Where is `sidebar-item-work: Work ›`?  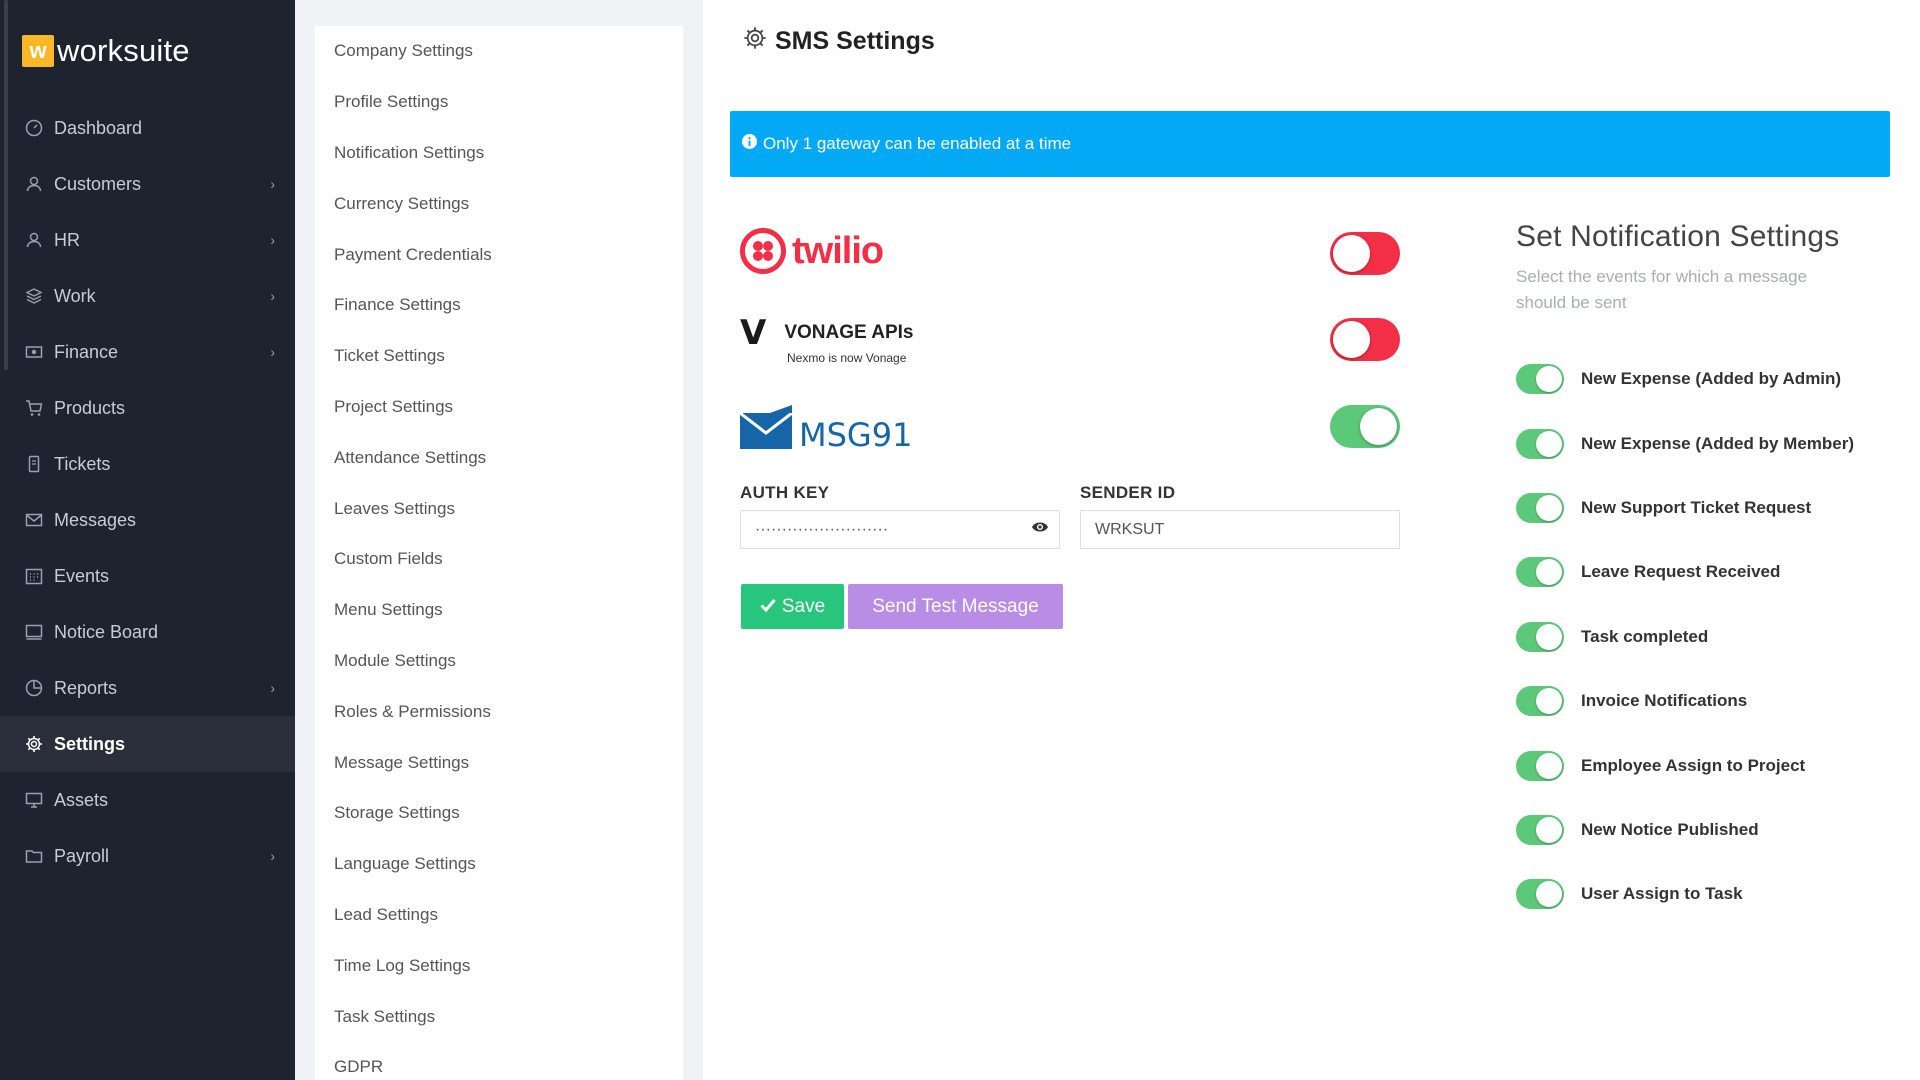 sidebar-item-work: Work › is located at coordinates (147, 296).